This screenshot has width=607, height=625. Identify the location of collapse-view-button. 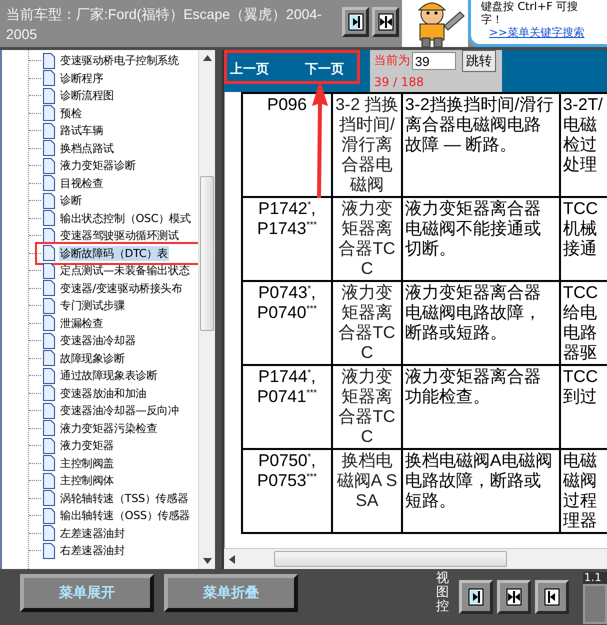
(552, 597).